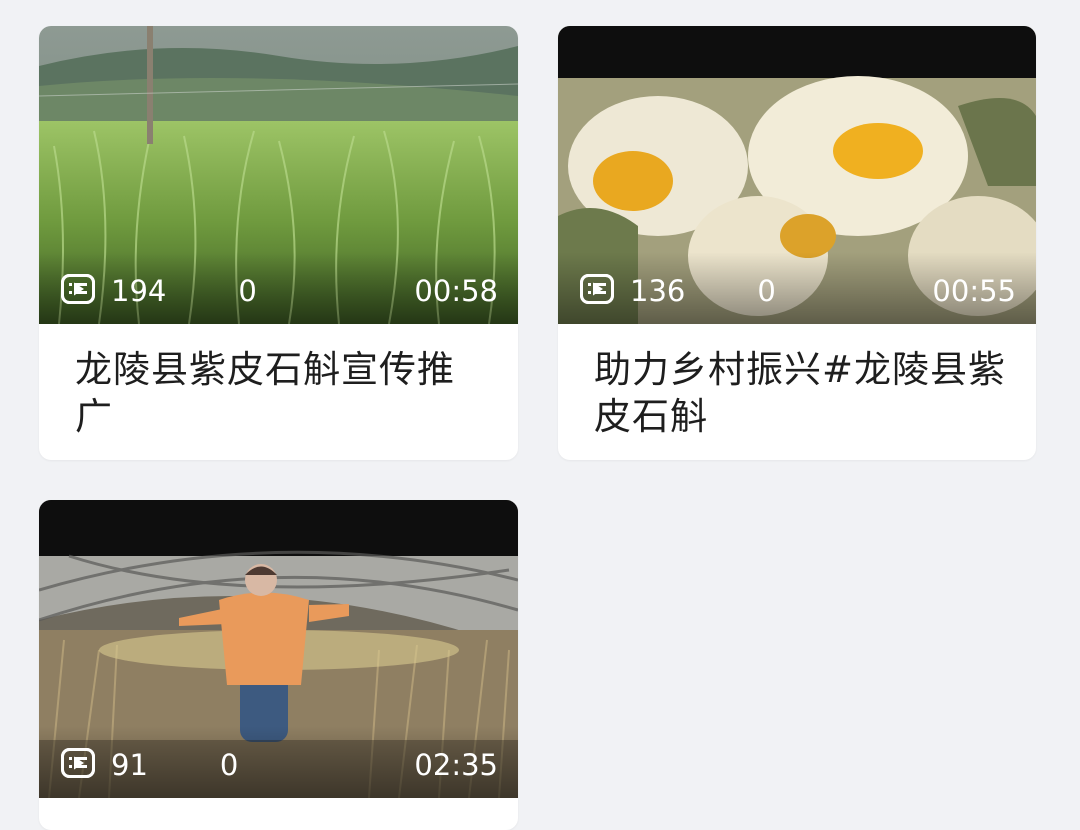 The height and width of the screenshot is (830, 1080). I want to click on video-stats: 194 0, so click(170, 291).